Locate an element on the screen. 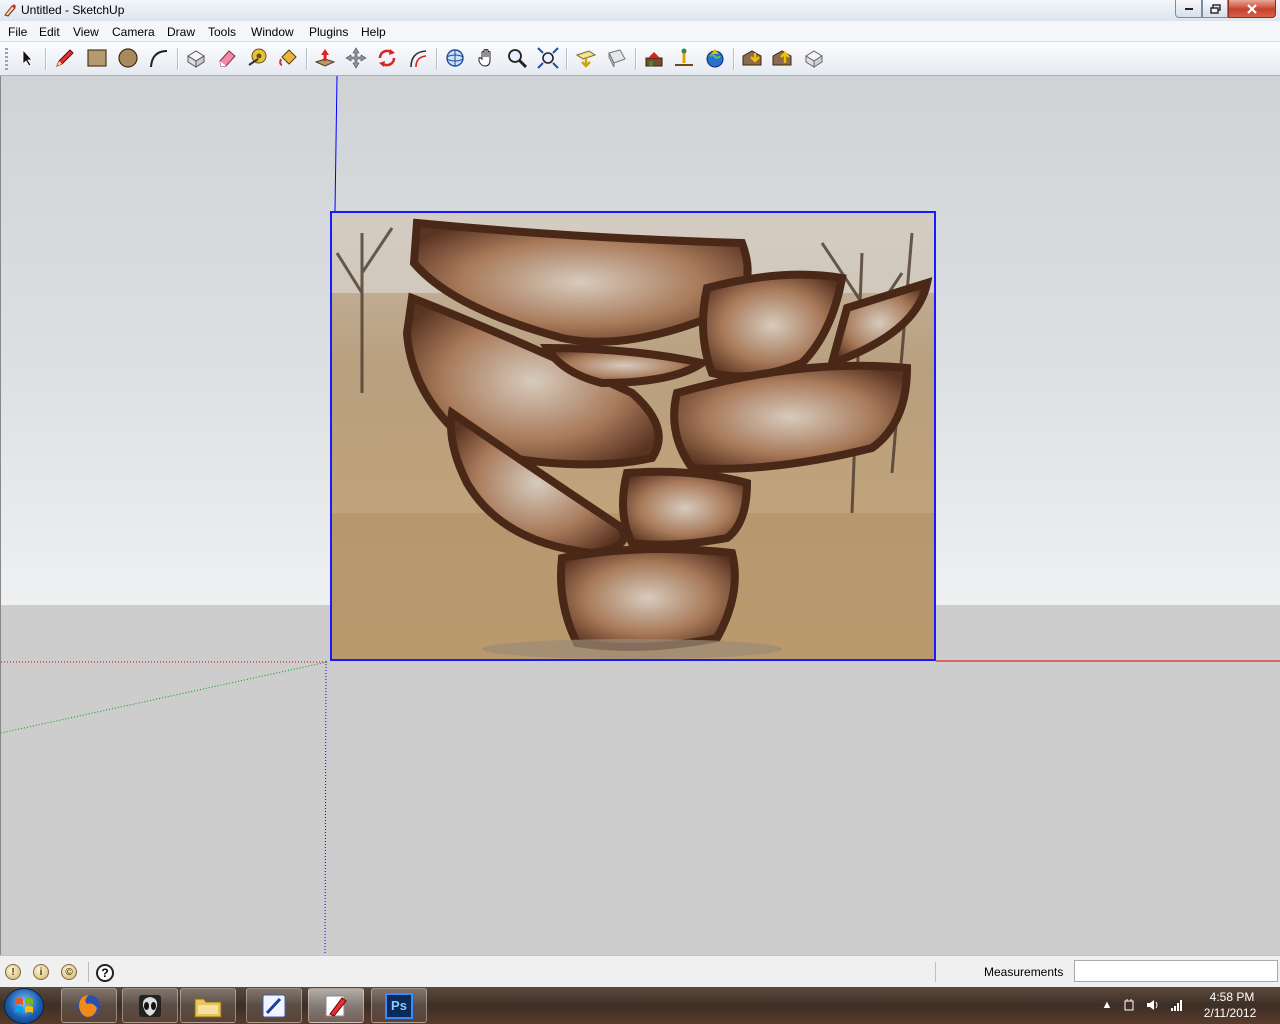 The image size is (1280, 1024). pan-tool is located at coordinates (487, 58).